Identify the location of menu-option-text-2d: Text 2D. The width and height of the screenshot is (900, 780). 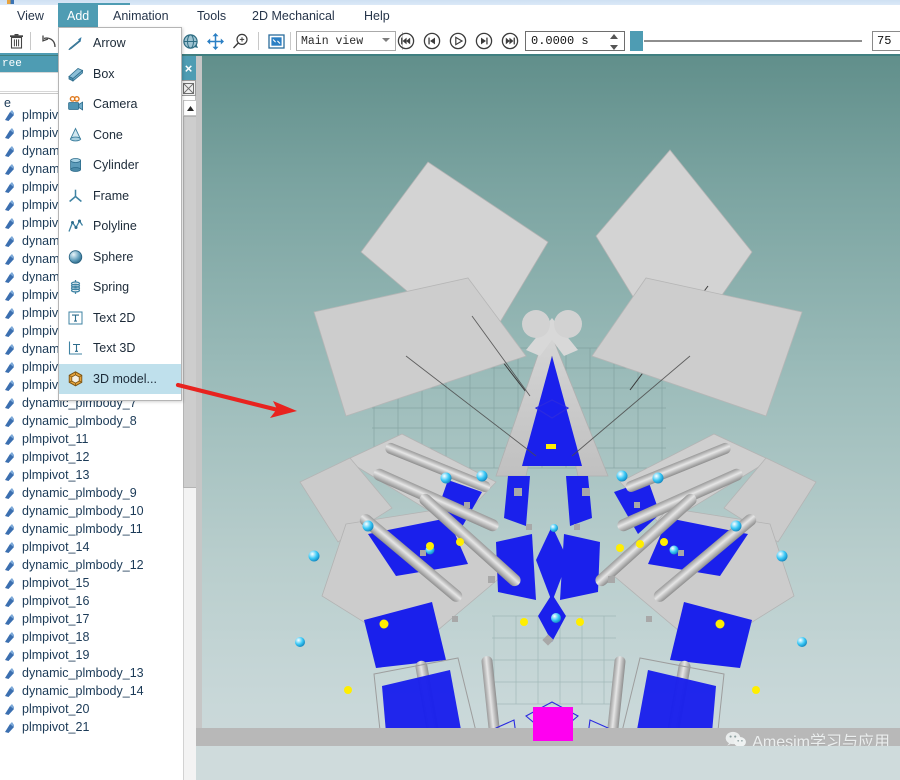
(120, 318).